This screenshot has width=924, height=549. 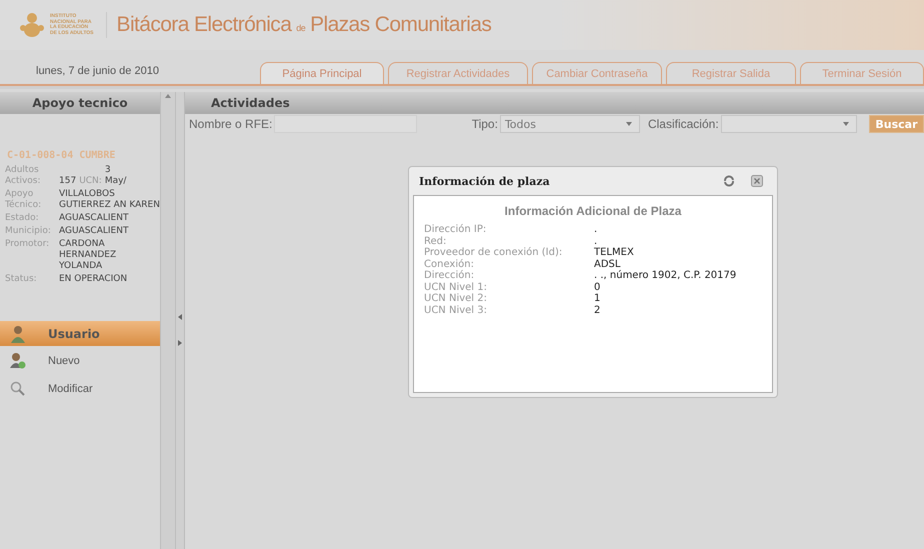 I want to click on panel-header: Apoyo tecnico, so click(x=80, y=103).